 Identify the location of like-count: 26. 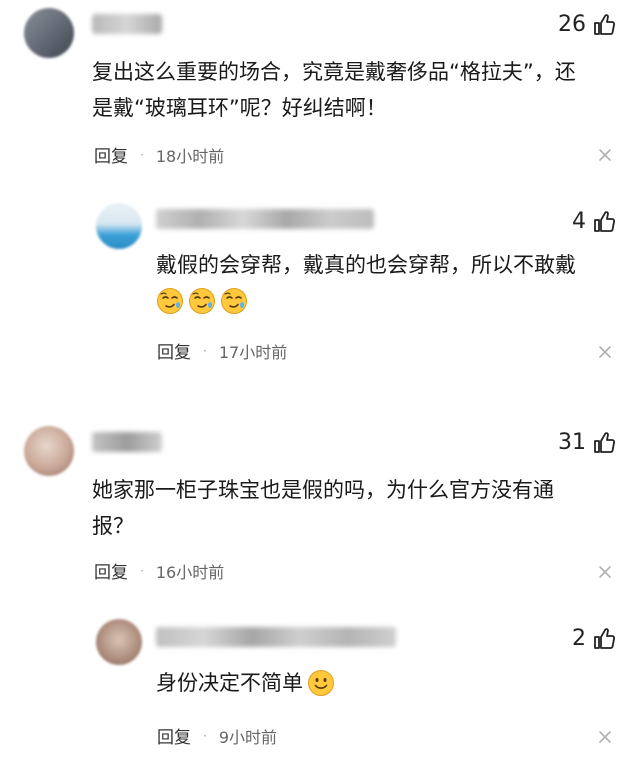
(572, 24).